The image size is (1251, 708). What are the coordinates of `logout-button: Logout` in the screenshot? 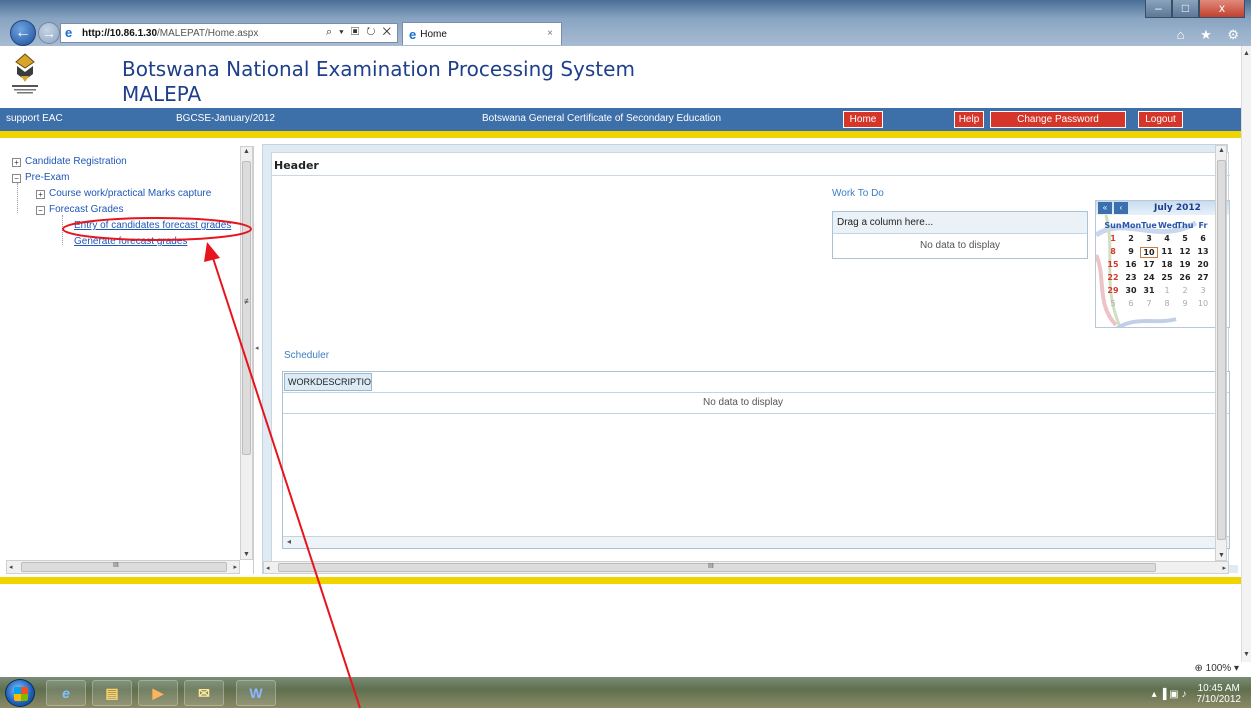 It's located at (1160, 119).